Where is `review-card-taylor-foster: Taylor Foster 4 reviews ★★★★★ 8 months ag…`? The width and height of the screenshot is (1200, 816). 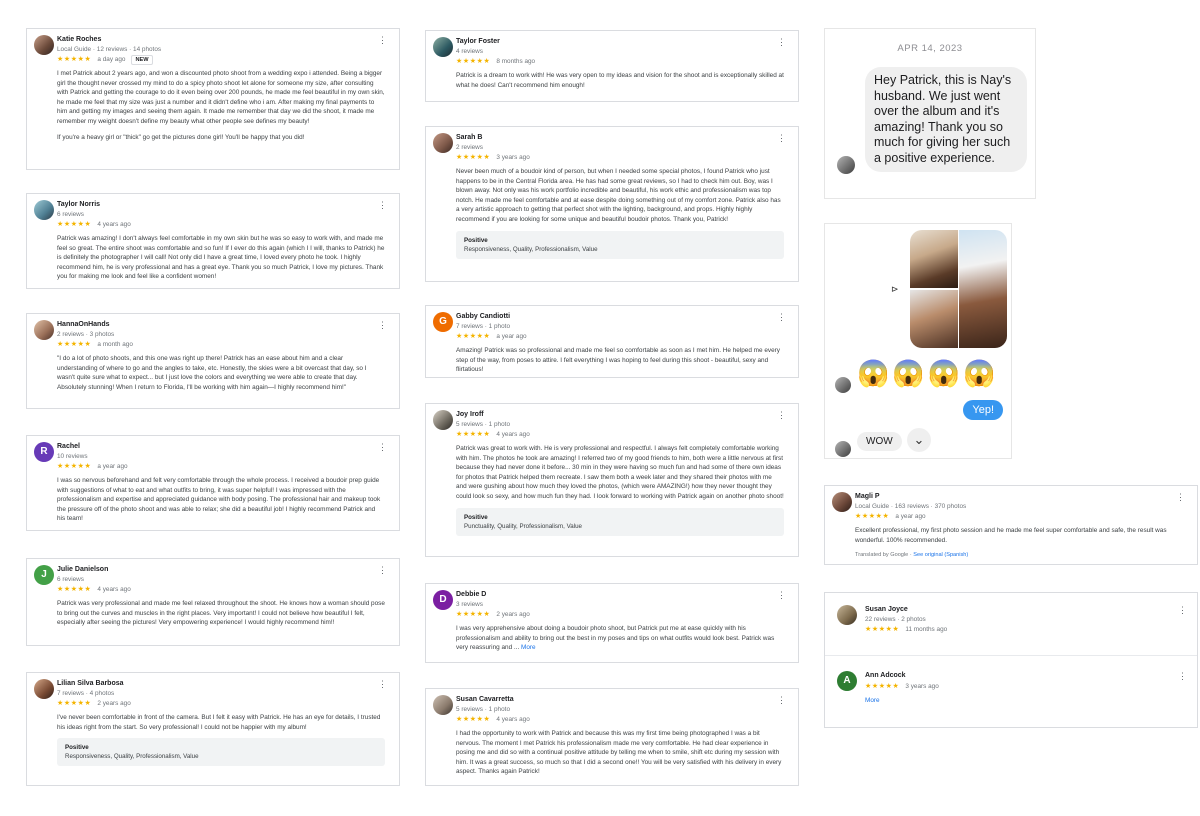
review-card-taylor-foster: Taylor Foster 4 reviews ★★★★★ 8 months ag… is located at coordinates (612, 66).